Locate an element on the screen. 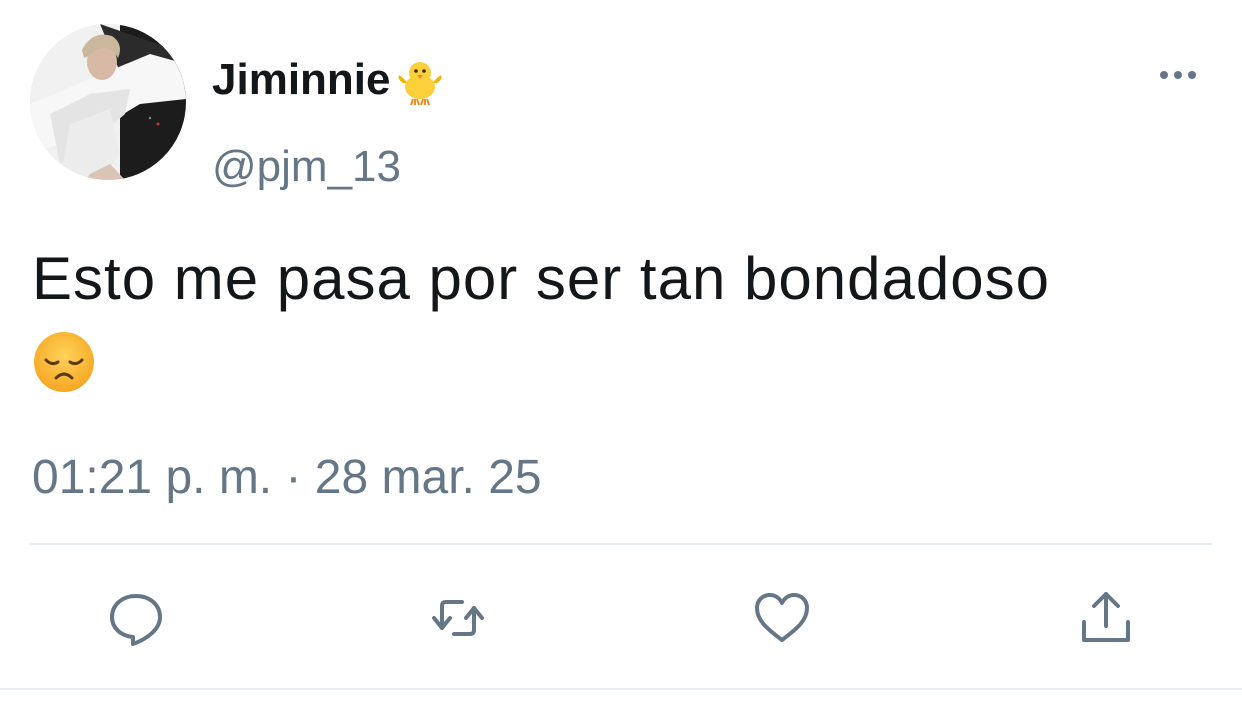 The image size is (1242, 708). display-name-text: Jiminnie is located at coordinates (301, 79).